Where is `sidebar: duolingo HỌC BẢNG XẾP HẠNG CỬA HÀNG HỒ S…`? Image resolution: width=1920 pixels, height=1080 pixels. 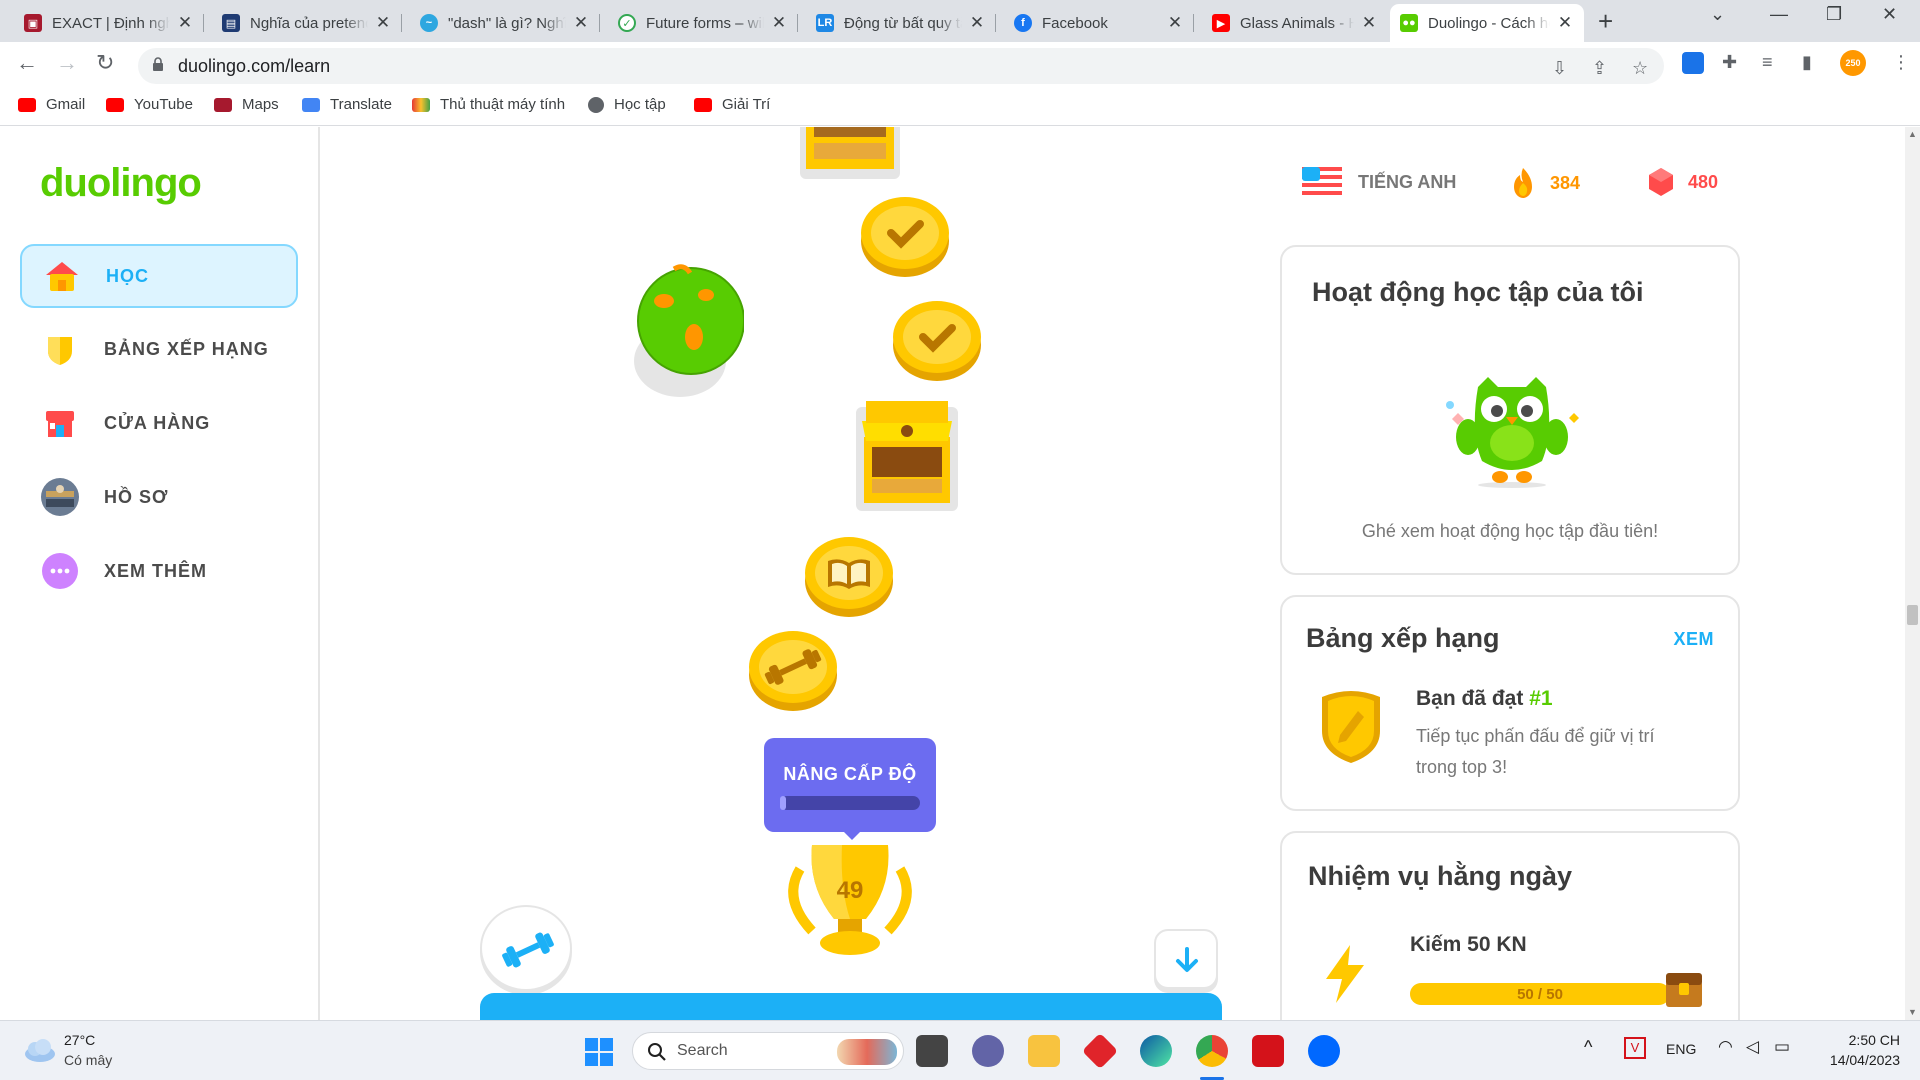
sidebar: duolingo HỌC BẢNG XẾP HẠNG CỬA HÀNG HỒ S… is located at coordinates (160, 573).